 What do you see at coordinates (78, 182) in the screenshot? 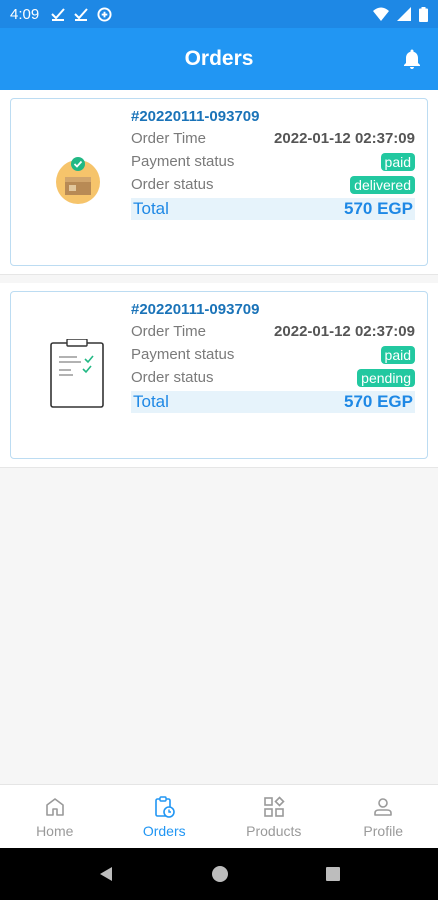
I see `delivered-box-icon` at bounding box center [78, 182].